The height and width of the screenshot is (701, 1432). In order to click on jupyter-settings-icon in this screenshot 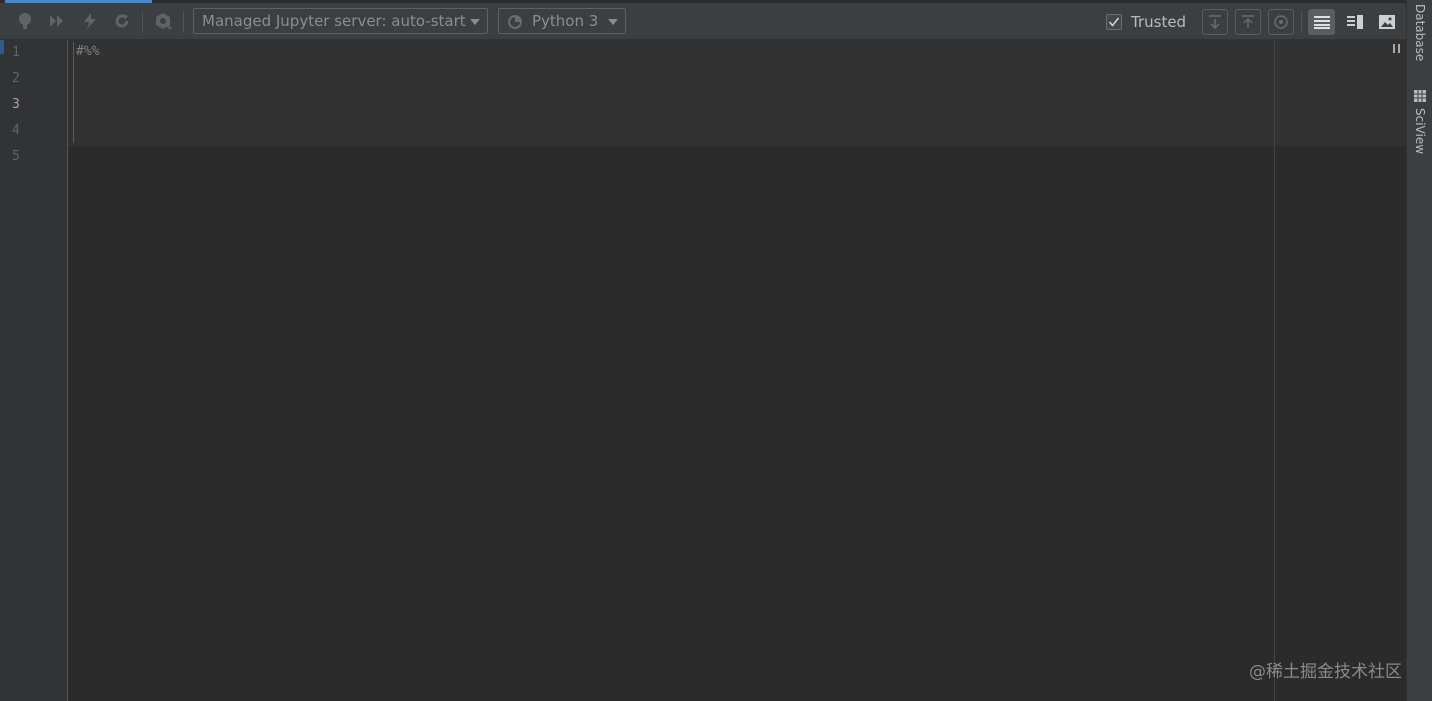, I will do `click(163, 21)`.